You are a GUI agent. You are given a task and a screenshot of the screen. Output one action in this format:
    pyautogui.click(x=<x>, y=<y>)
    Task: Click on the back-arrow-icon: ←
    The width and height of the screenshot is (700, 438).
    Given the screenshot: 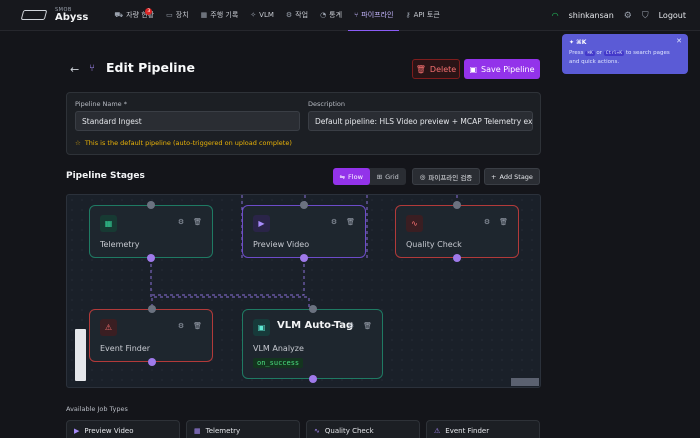 What is the action you would take?
    pyautogui.click(x=74, y=69)
    